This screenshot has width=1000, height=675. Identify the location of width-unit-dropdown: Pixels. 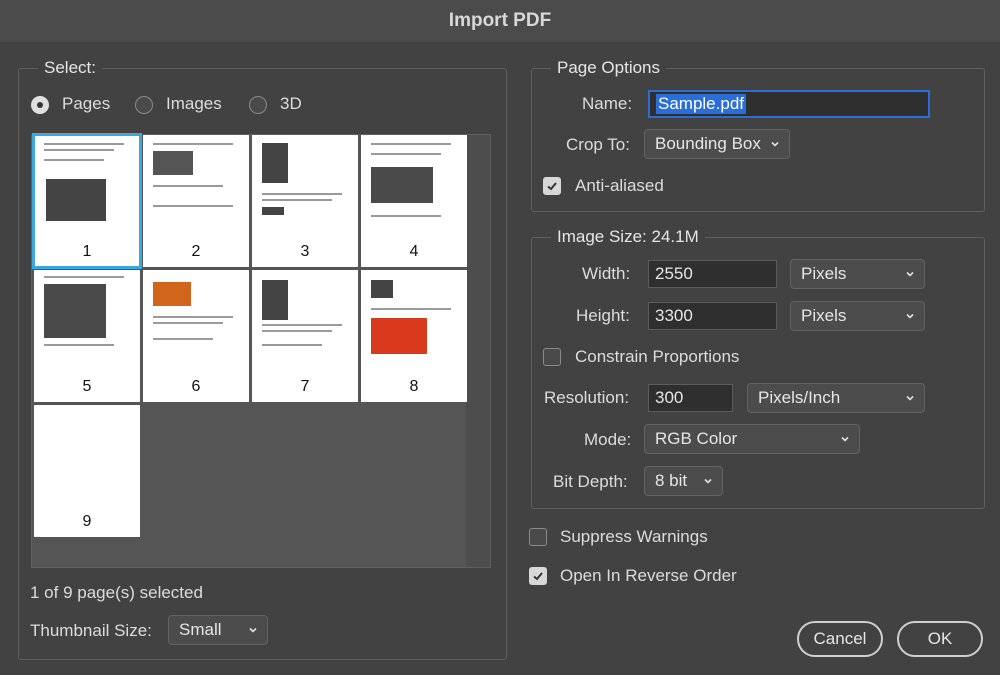
(857, 274).